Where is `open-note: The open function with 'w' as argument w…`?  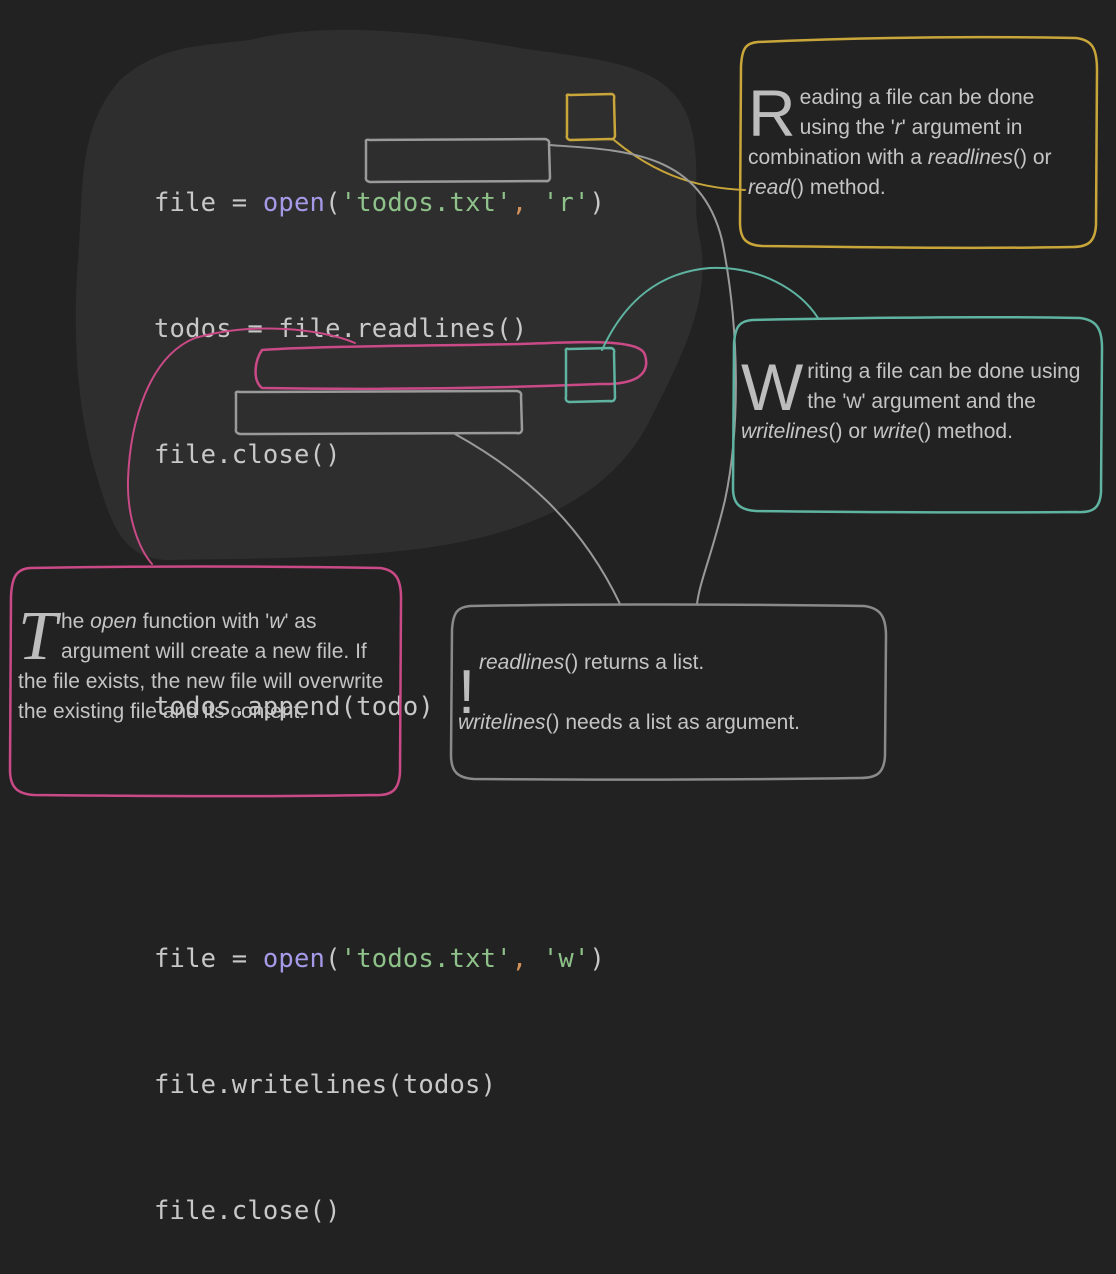
open-note: The open function with 'w' as argument w… is located at coordinates (201, 661).